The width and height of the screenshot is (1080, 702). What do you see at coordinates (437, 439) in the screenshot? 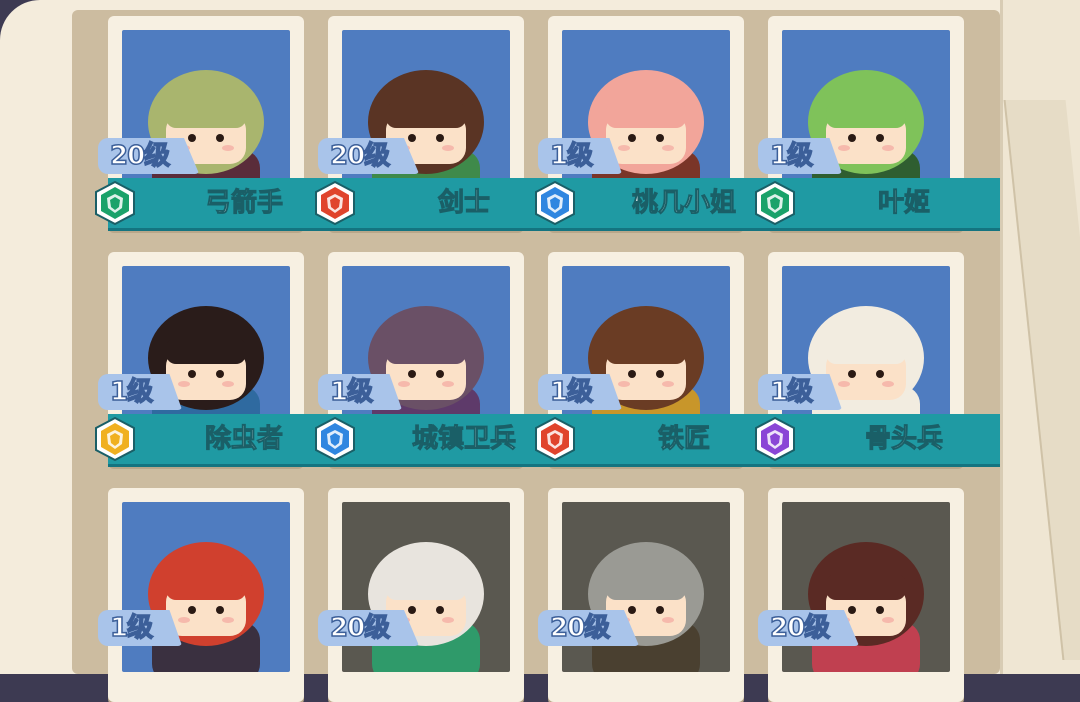
I see `hero-name-bar: 城镇卫兵` at bounding box center [437, 439].